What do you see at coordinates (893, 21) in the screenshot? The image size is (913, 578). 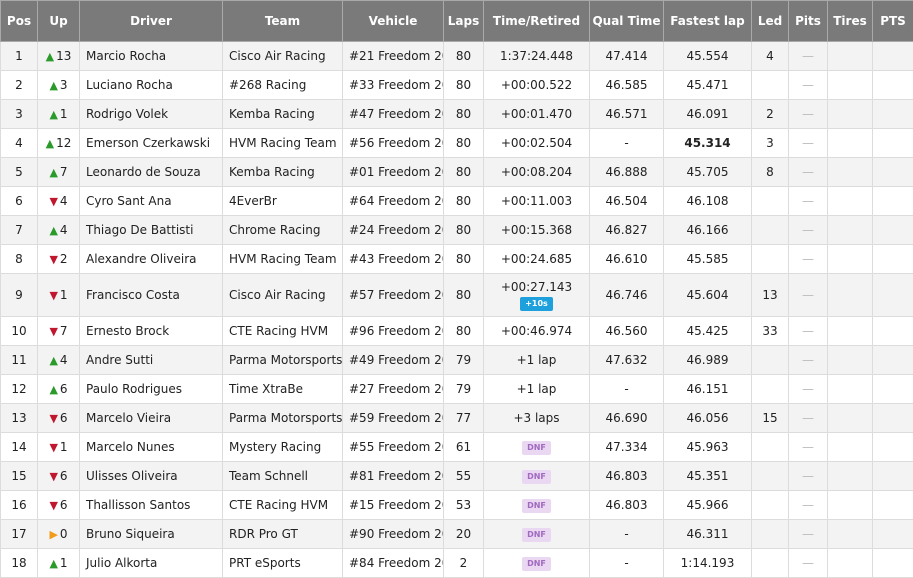 I see `col-header-pts: PTS` at bounding box center [893, 21].